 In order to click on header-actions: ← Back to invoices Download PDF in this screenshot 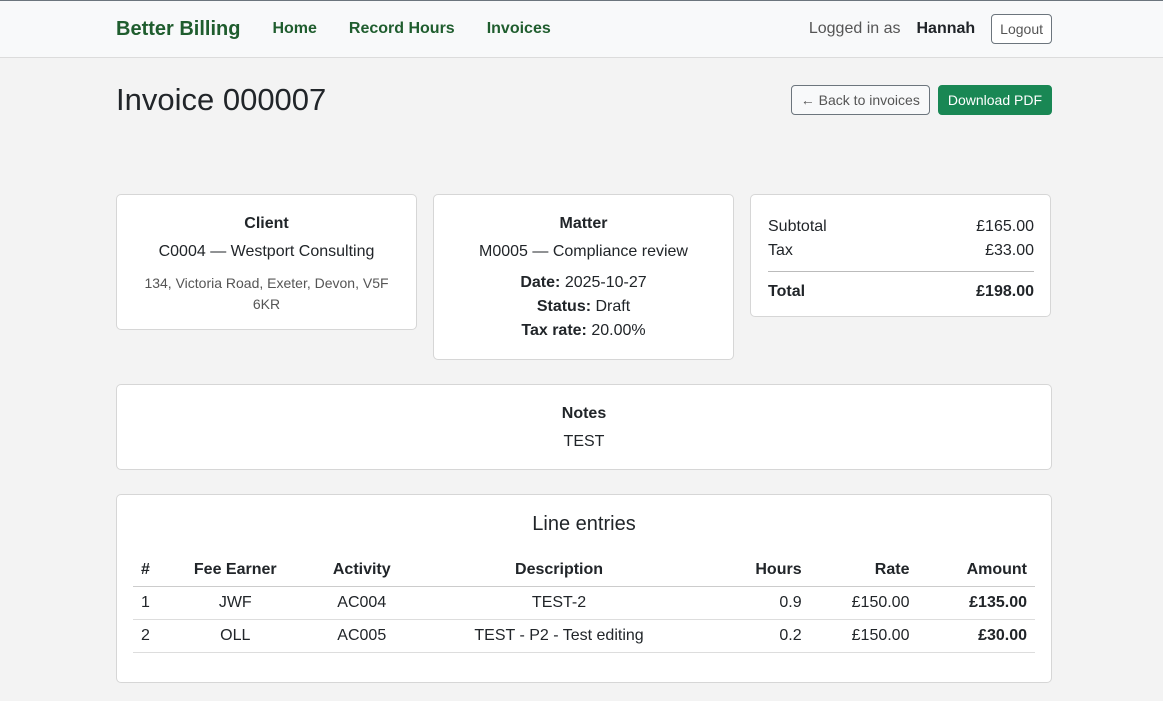, I will do `click(921, 100)`.